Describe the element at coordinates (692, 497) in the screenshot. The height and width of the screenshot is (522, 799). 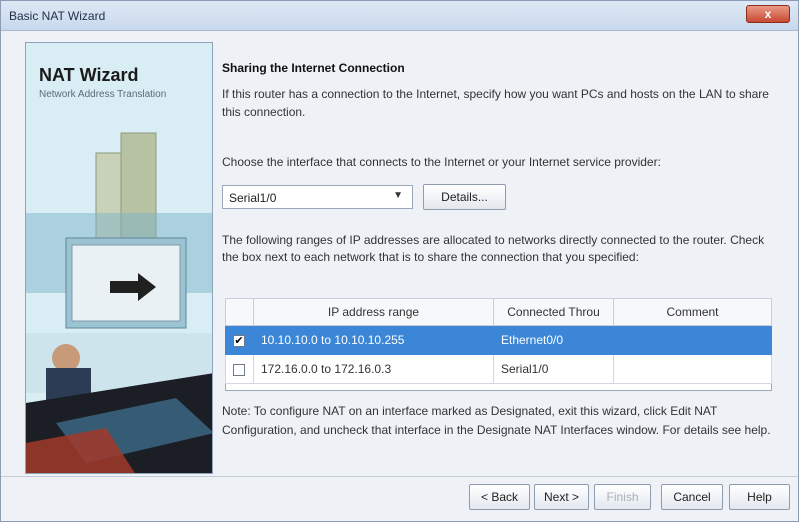
I see `cancel-button: Cancel` at that location.